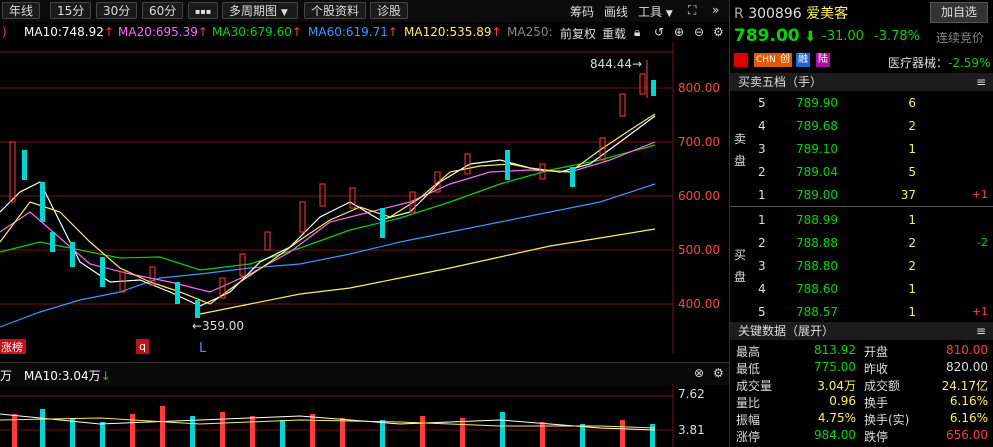 The image size is (993, 447). What do you see at coordinates (861, 206) in the screenshot?
I see `order-book-divider` at bounding box center [861, 206].